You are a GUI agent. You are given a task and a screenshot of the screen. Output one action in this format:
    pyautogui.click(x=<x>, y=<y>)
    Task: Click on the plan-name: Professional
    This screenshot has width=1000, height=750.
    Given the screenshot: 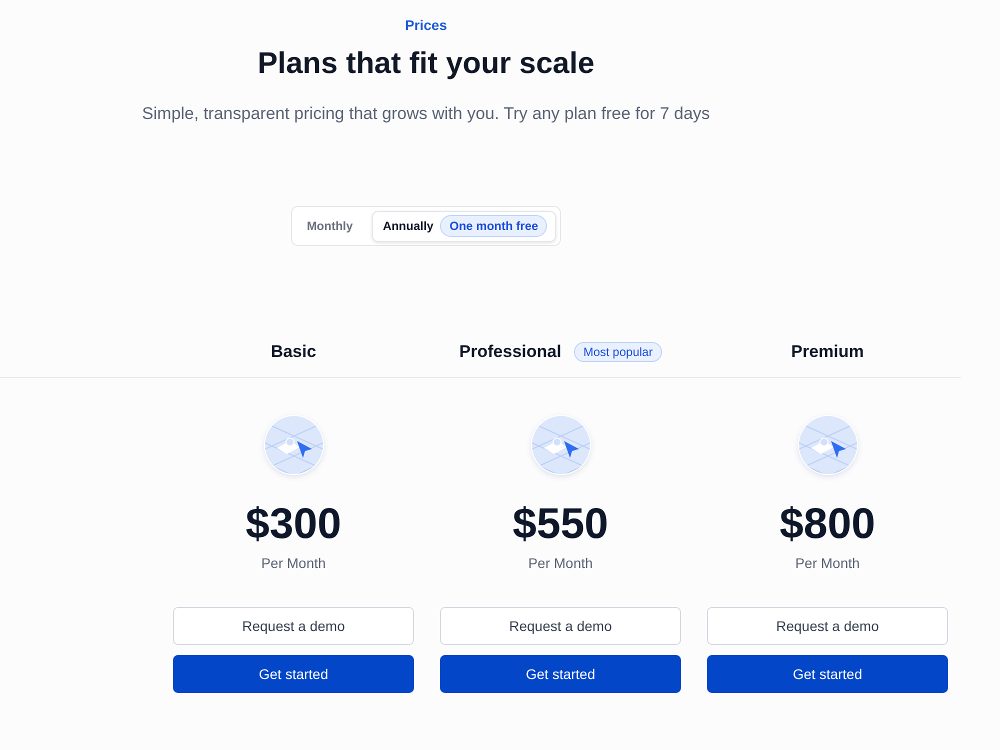 What is the action you would take?
    pyautogui.click(x=510, y=352)
    